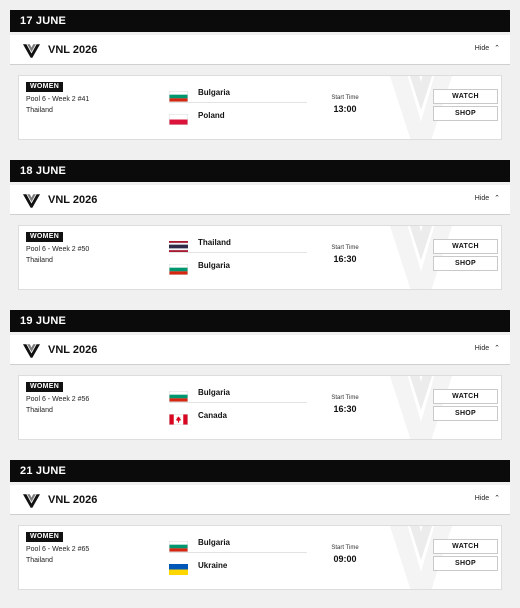 The image size is (520, 608). Describe the element at coordinates (238, 244) in the screenshot. I see `team-home: Thailand` at that location.